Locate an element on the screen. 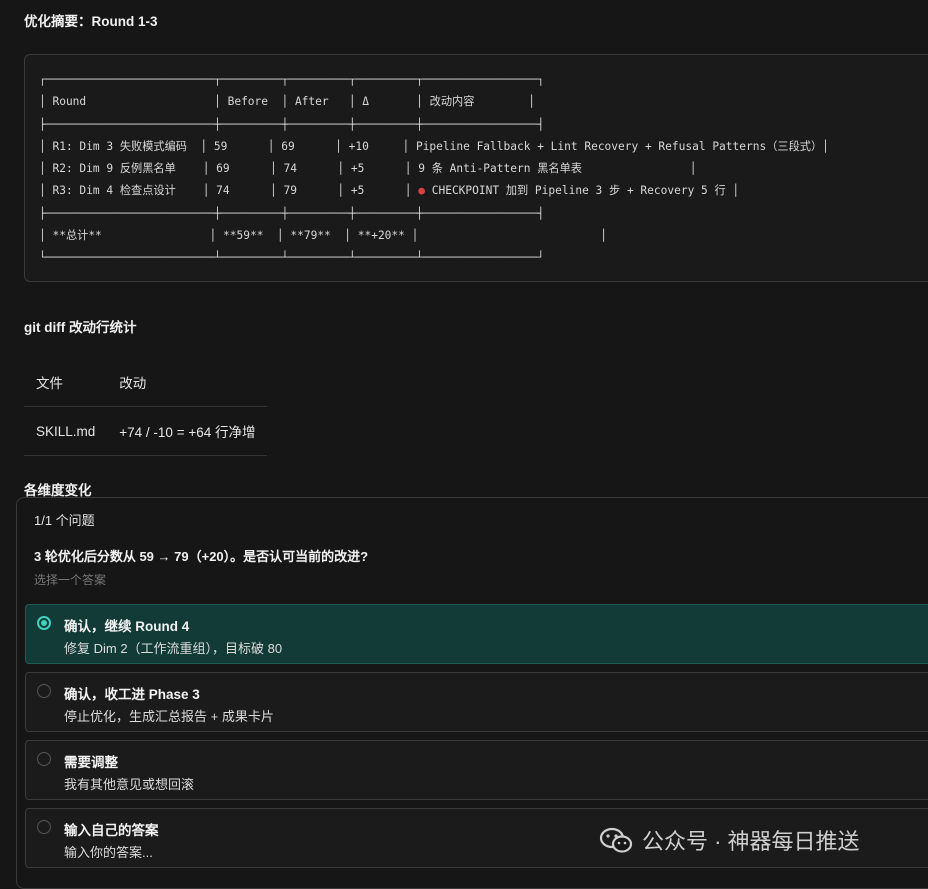 The height and width of the screenshot is (889, 928). option-title: 确认，继续 Round 4 is located at coordinates (127, 626).